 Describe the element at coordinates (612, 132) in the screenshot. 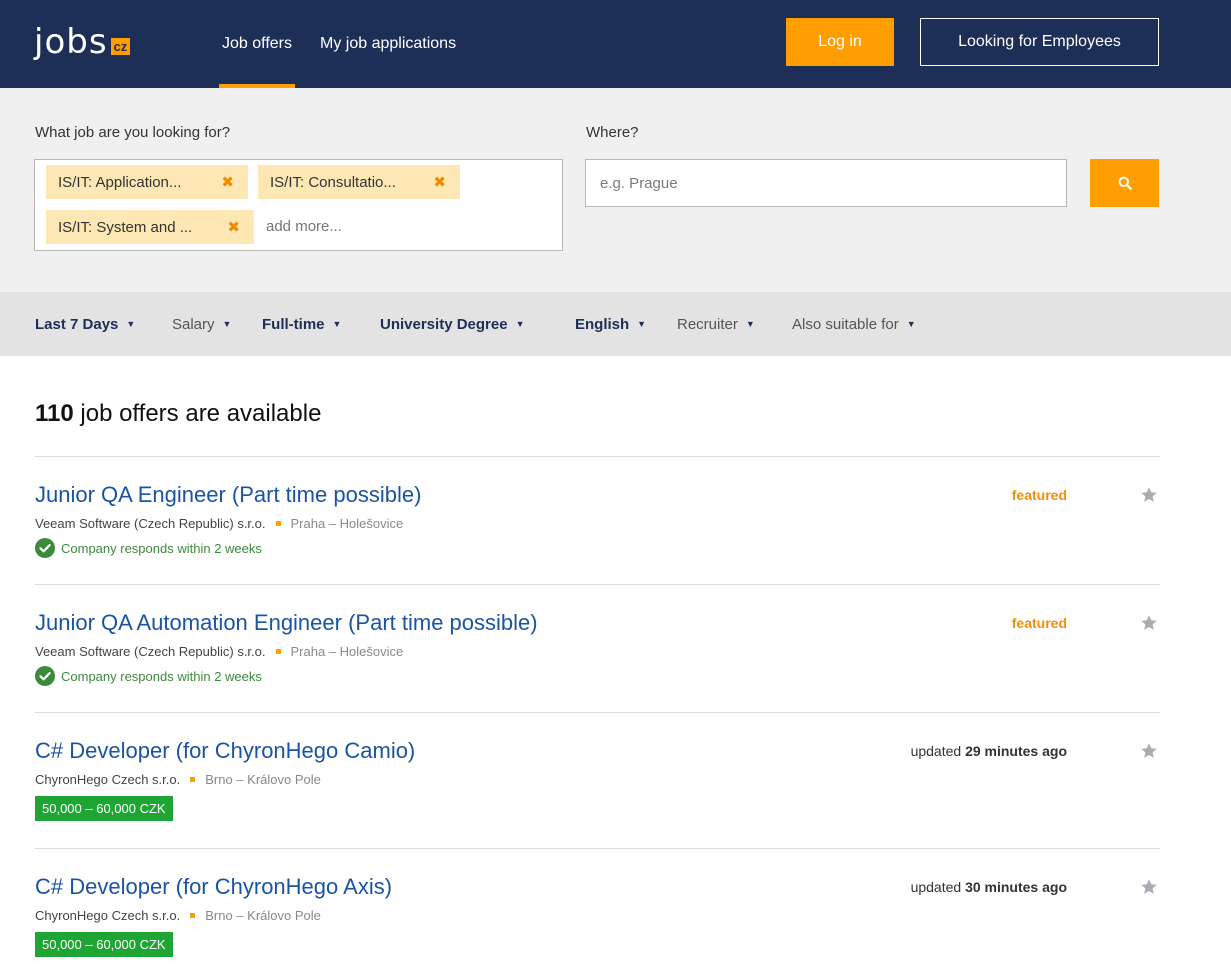

I see `where-label: Where?` at that location.